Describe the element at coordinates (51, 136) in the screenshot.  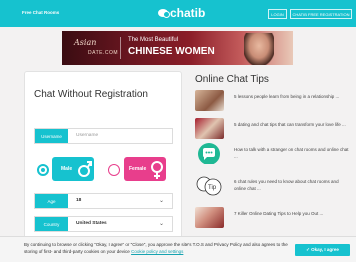
I see `username-label: Username` at that location.